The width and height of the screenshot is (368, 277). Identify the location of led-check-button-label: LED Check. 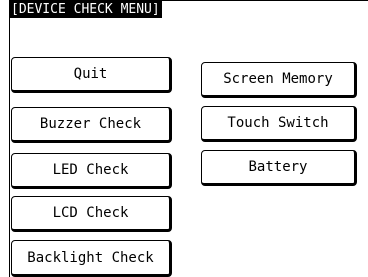
(90, 170).